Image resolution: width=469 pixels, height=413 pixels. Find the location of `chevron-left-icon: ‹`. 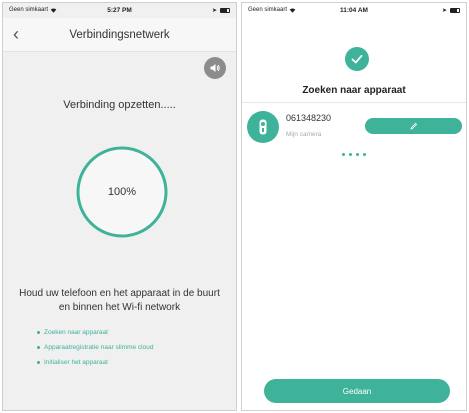

chevron-left-icon: ‹ is located at coordinates (16, 34).